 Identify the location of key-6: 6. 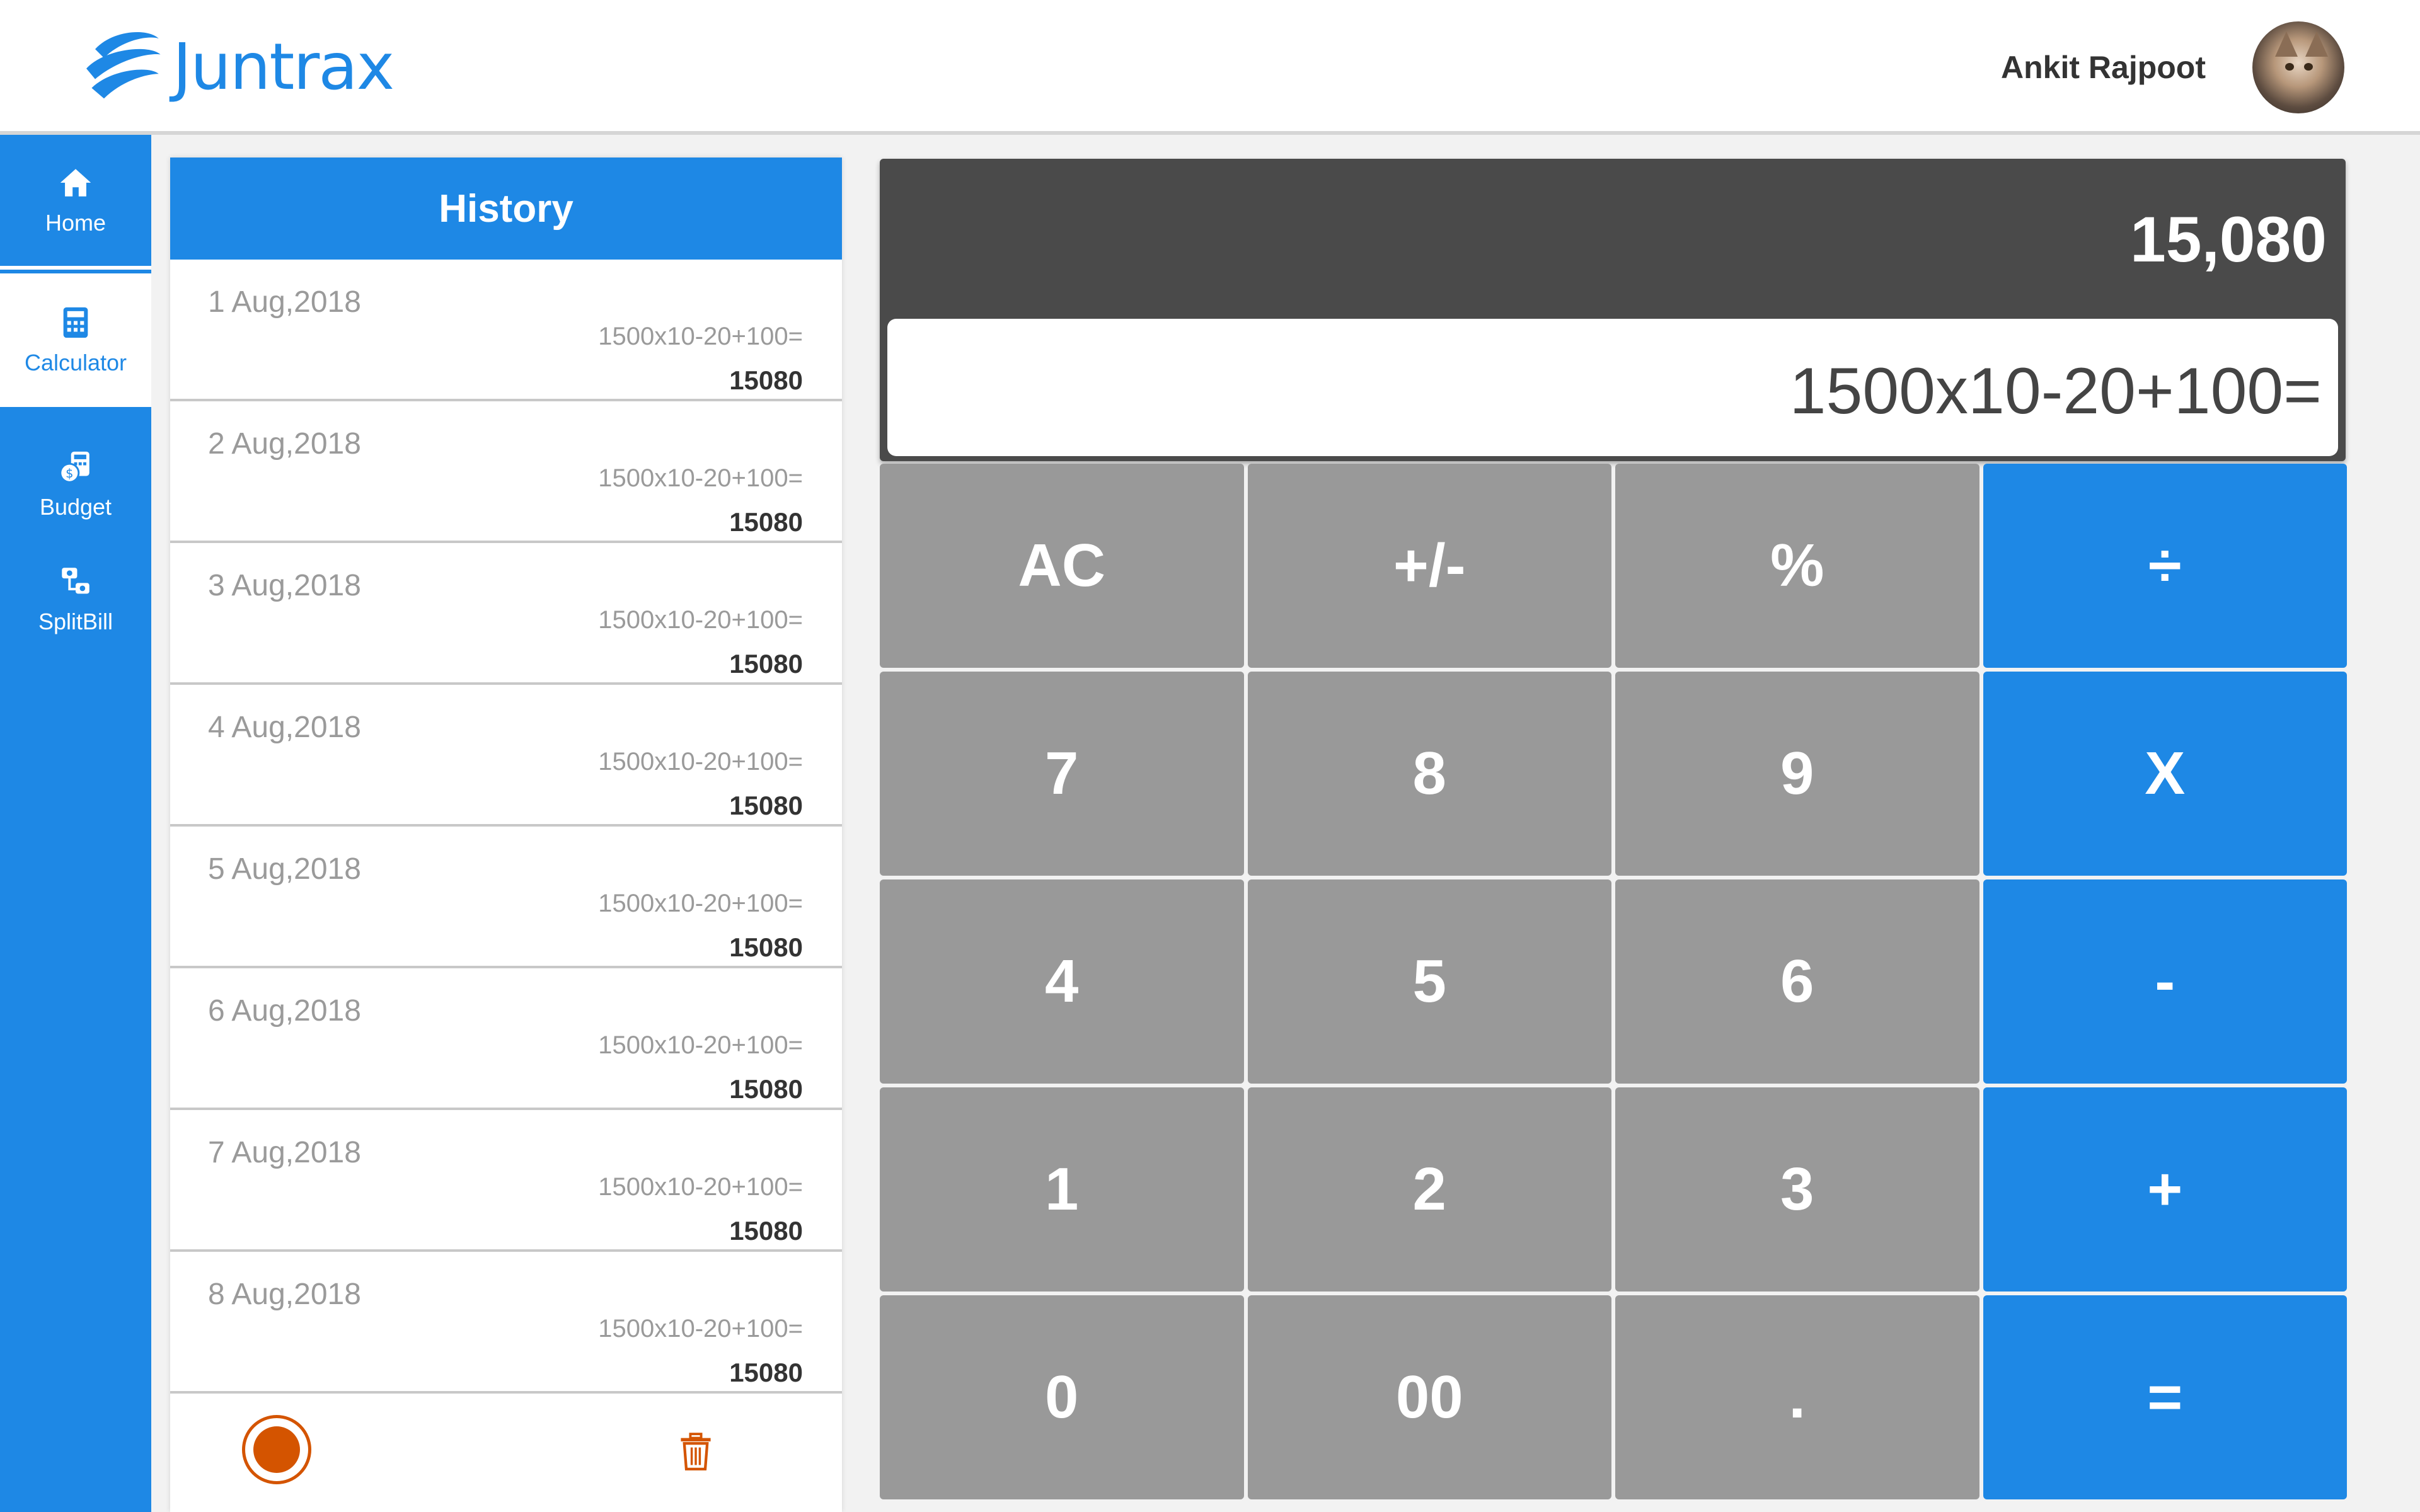
(1797, 981).